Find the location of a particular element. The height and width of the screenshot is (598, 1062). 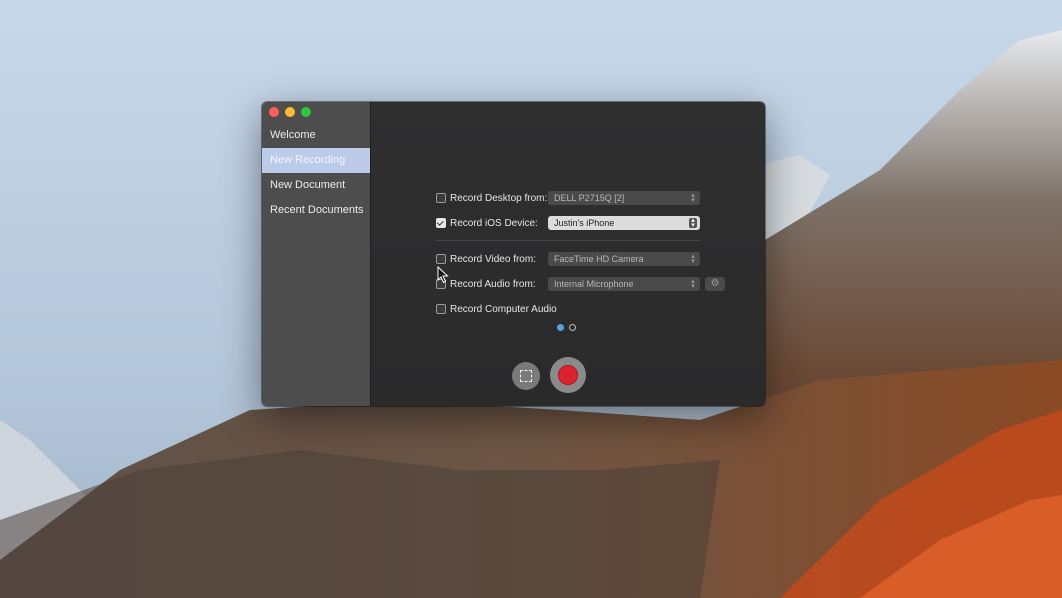

selection-rectangle-icon is located at coordinates (526, 376).